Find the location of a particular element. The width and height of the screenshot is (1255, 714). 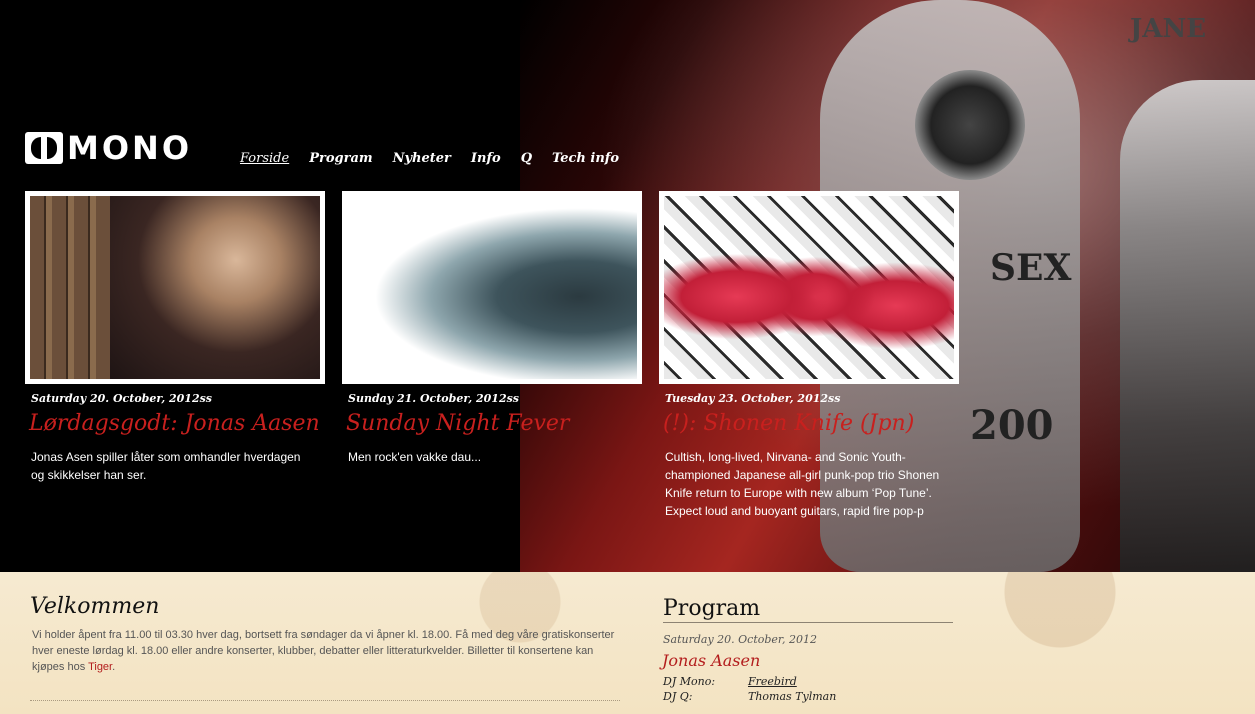

person-illustration is located at coordinates (1187, 326).